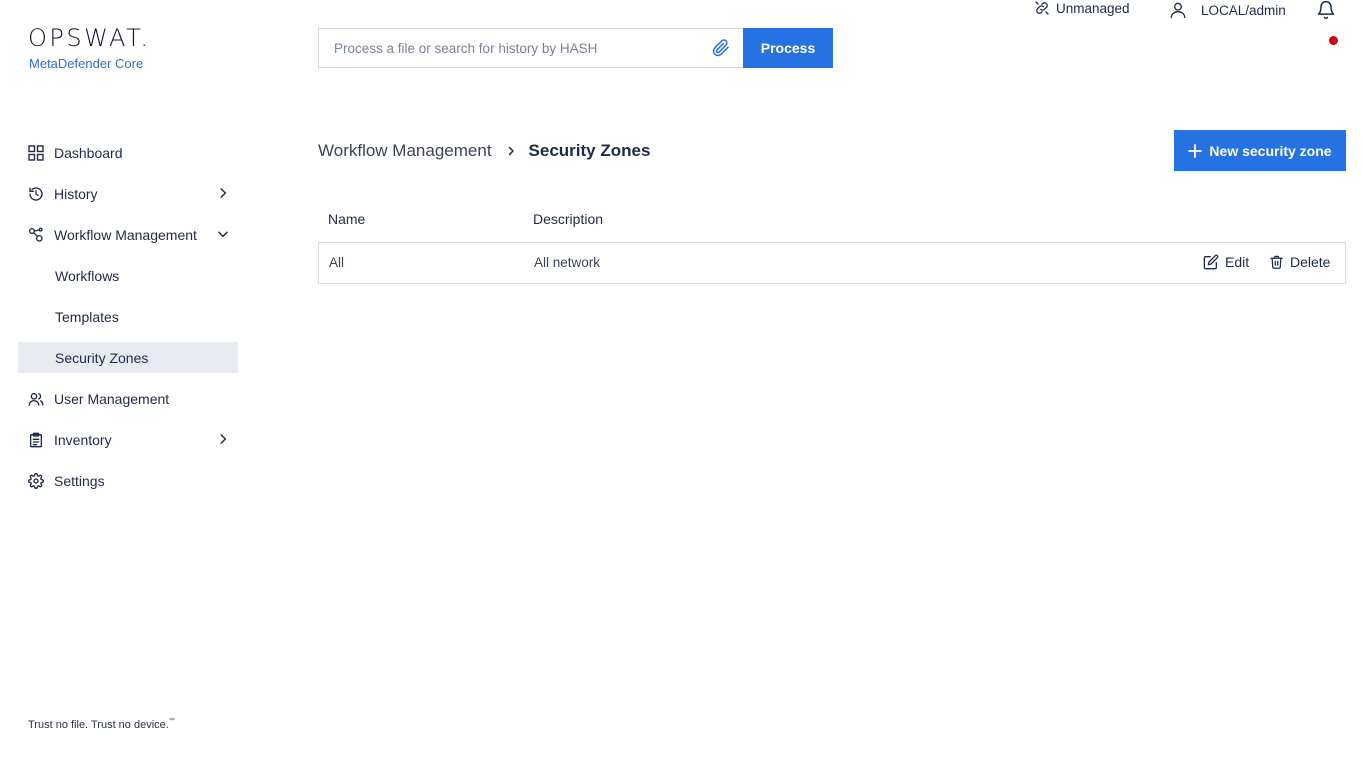 The height and width of the screenshot is (764, 1362). Describe the element at coordinates (1042, 8) in the screenshot. I see `unlink-icon` at that location.